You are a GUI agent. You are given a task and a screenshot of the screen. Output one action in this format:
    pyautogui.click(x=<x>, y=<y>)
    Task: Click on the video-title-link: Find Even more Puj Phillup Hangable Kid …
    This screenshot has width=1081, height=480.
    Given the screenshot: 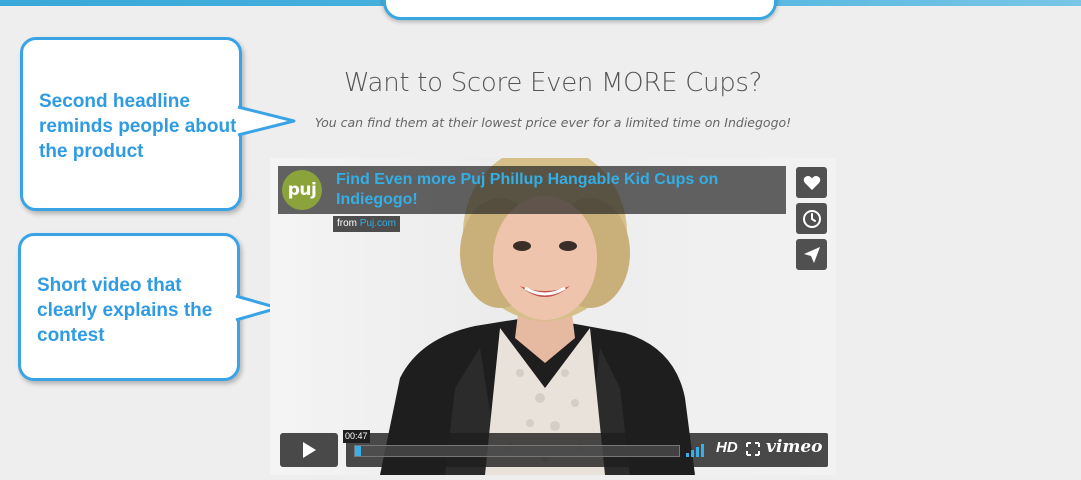 What is the action you would take?
    pyautogui.click(x=560, y=190)
    